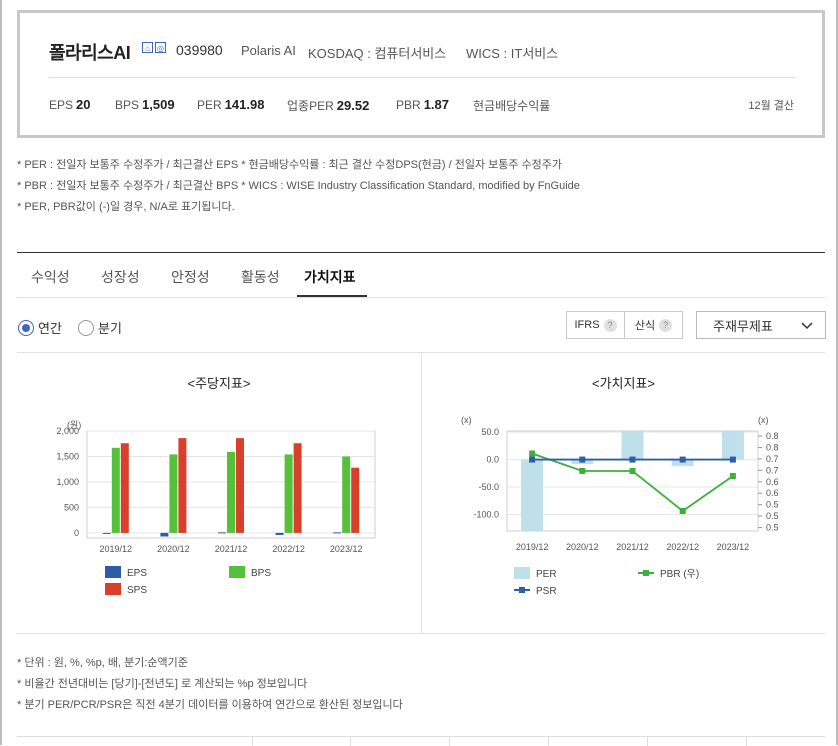 The image size is (838, 746). I want to click on legend-label: EPS, so click(137, 573).